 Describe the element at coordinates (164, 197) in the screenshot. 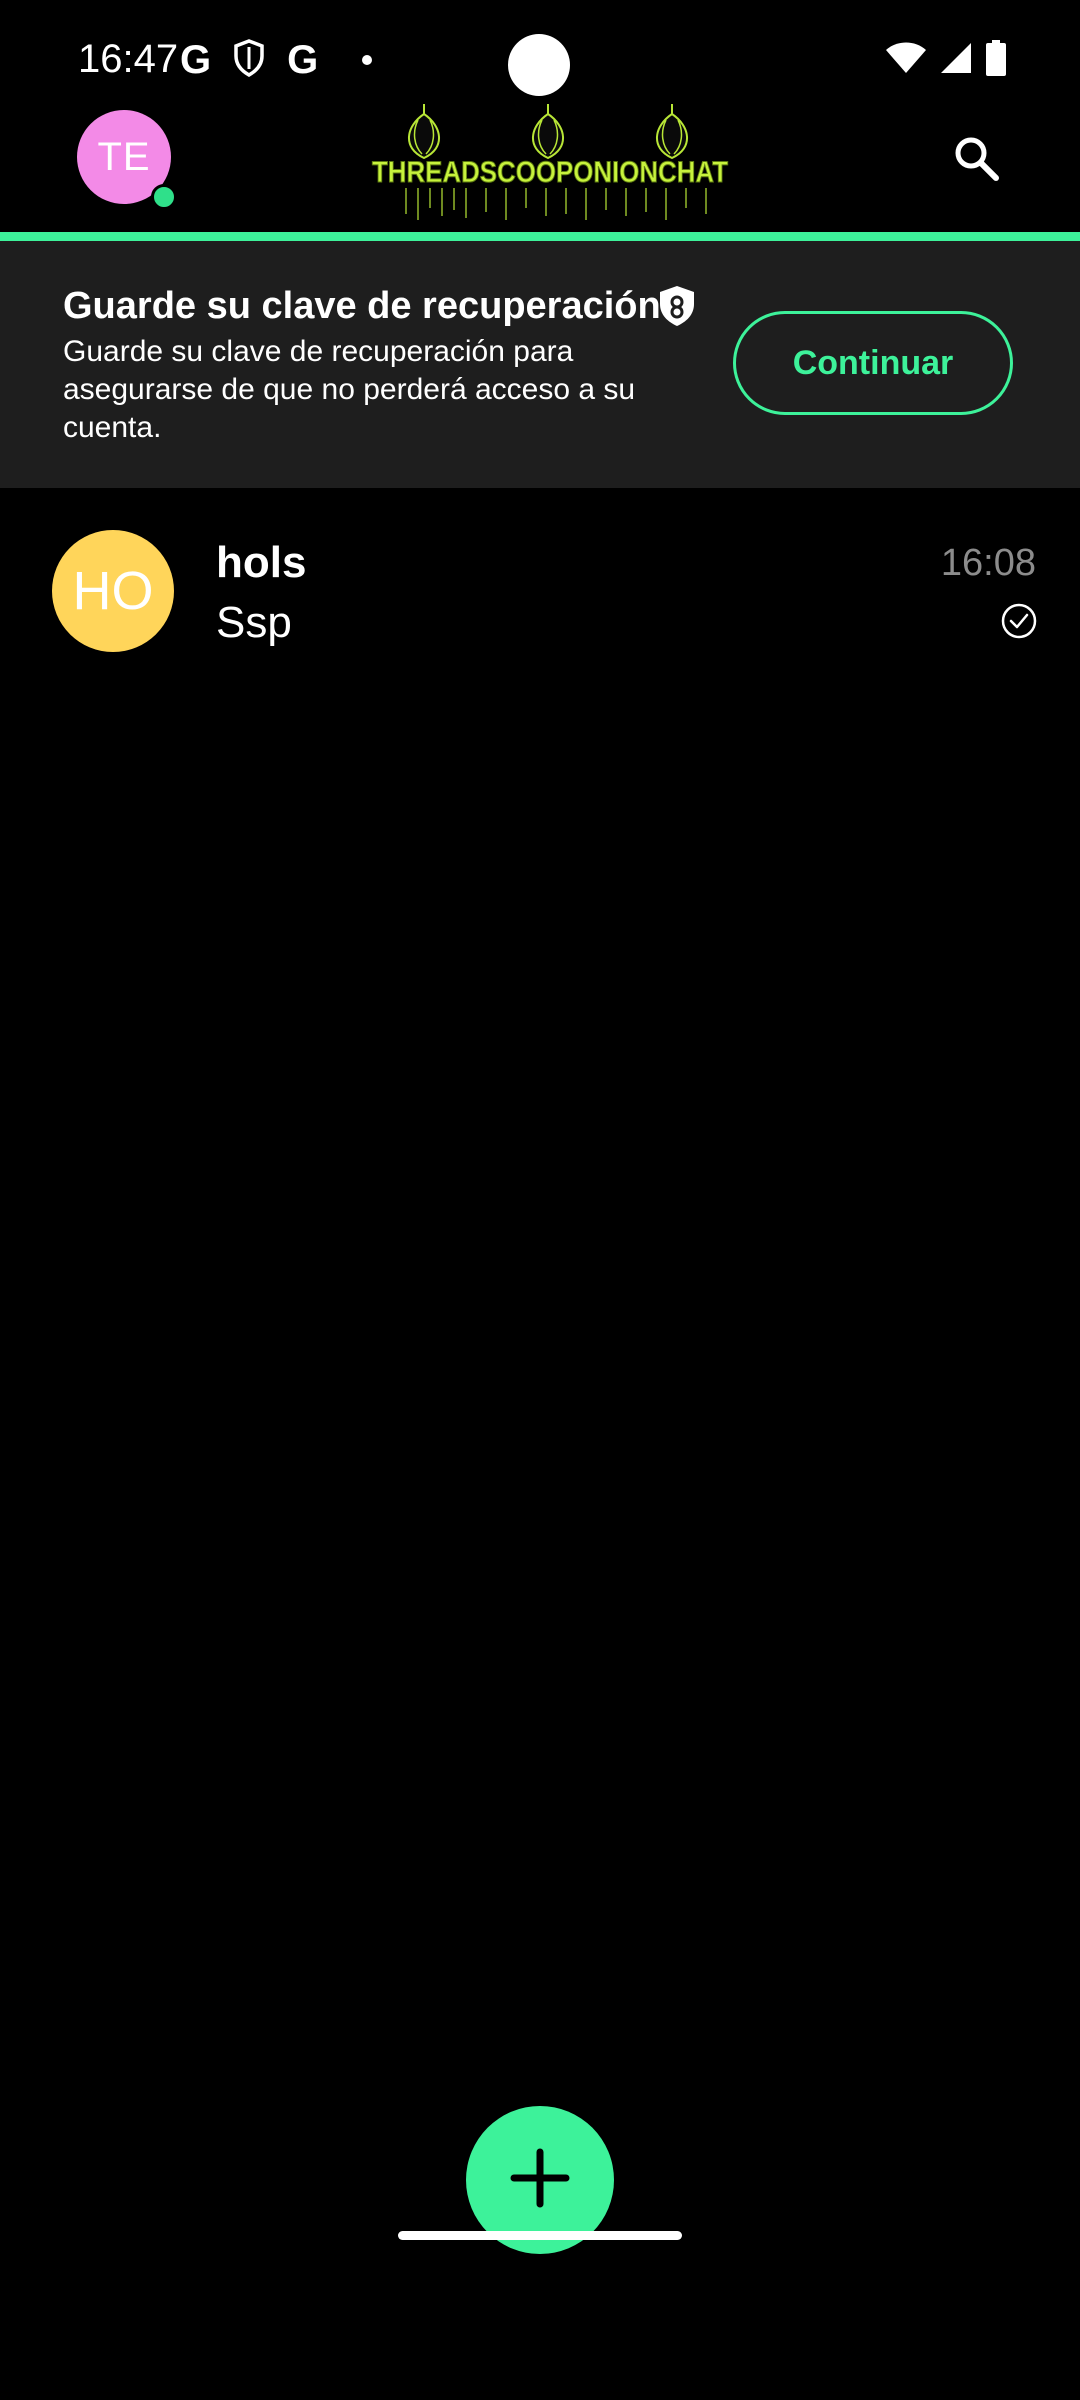

I see `online-status-dot` at that location.